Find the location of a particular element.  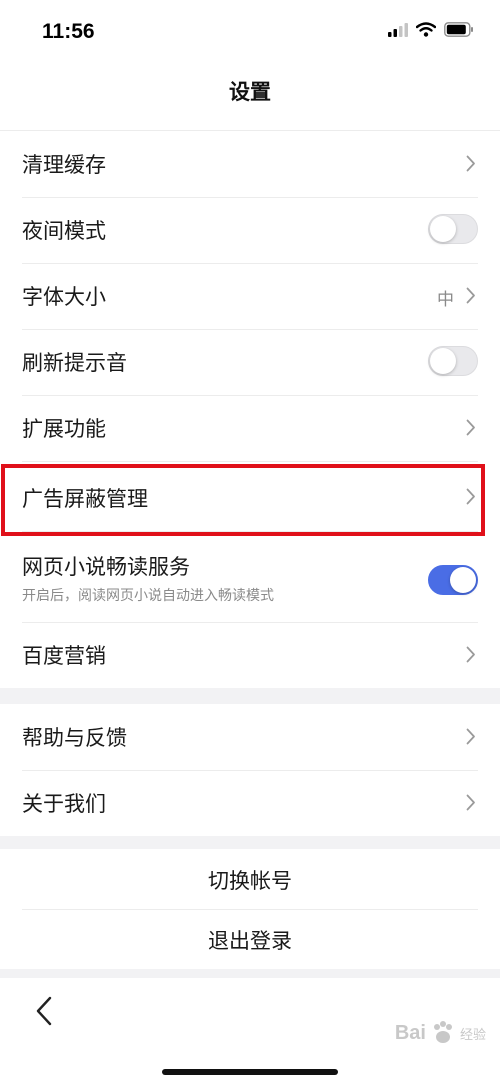

logout-button: 退出登录 is located at coordinates (250, 939).